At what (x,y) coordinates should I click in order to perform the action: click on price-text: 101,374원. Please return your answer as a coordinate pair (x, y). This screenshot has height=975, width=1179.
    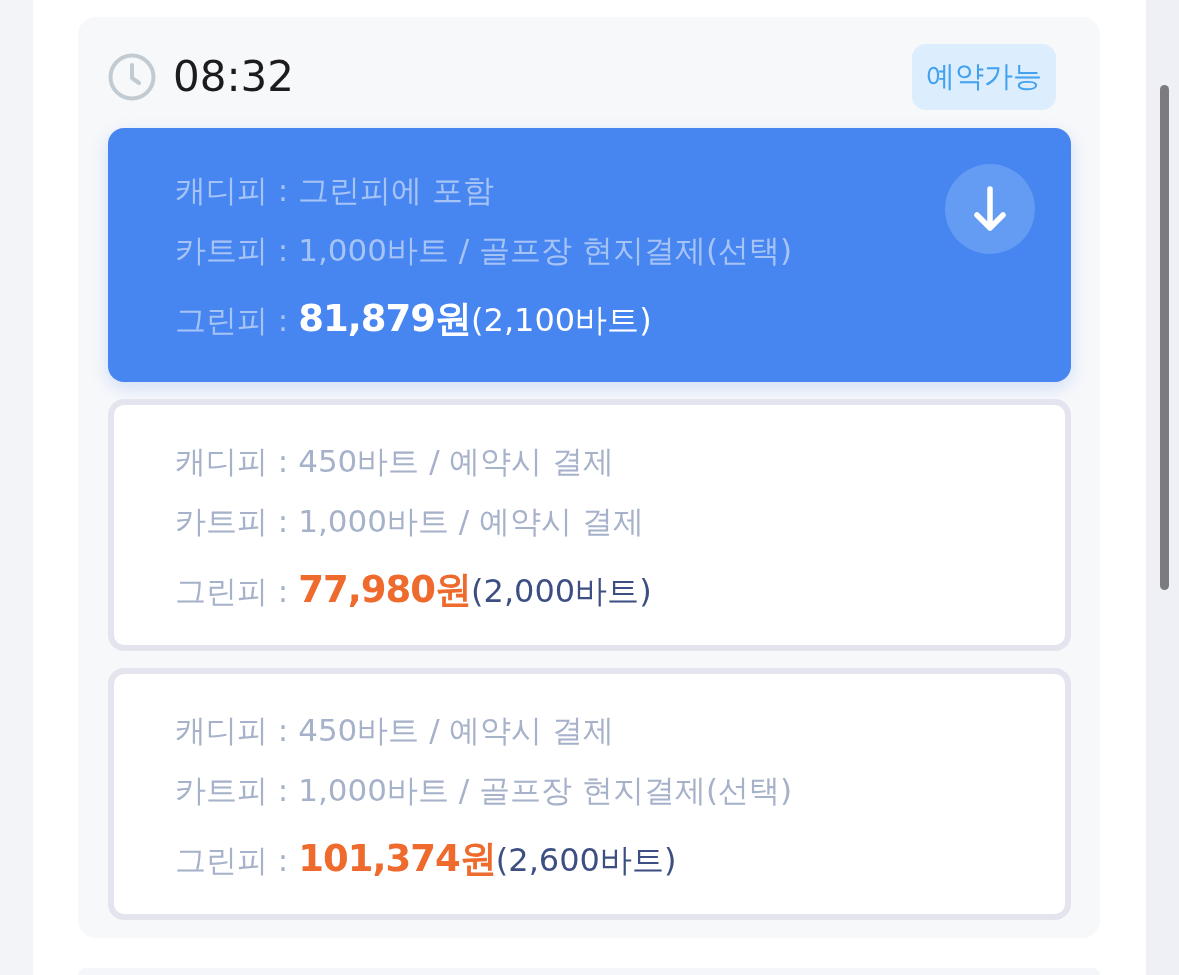
    Looking at the image, I should click on (397, 859).